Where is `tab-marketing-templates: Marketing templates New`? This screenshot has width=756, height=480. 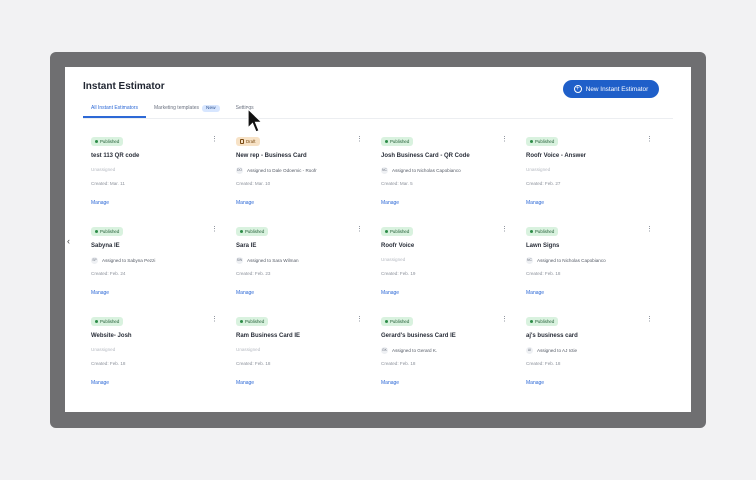
tab-marketing-templates: Marketing templates New is located at coordinates (187, 110).